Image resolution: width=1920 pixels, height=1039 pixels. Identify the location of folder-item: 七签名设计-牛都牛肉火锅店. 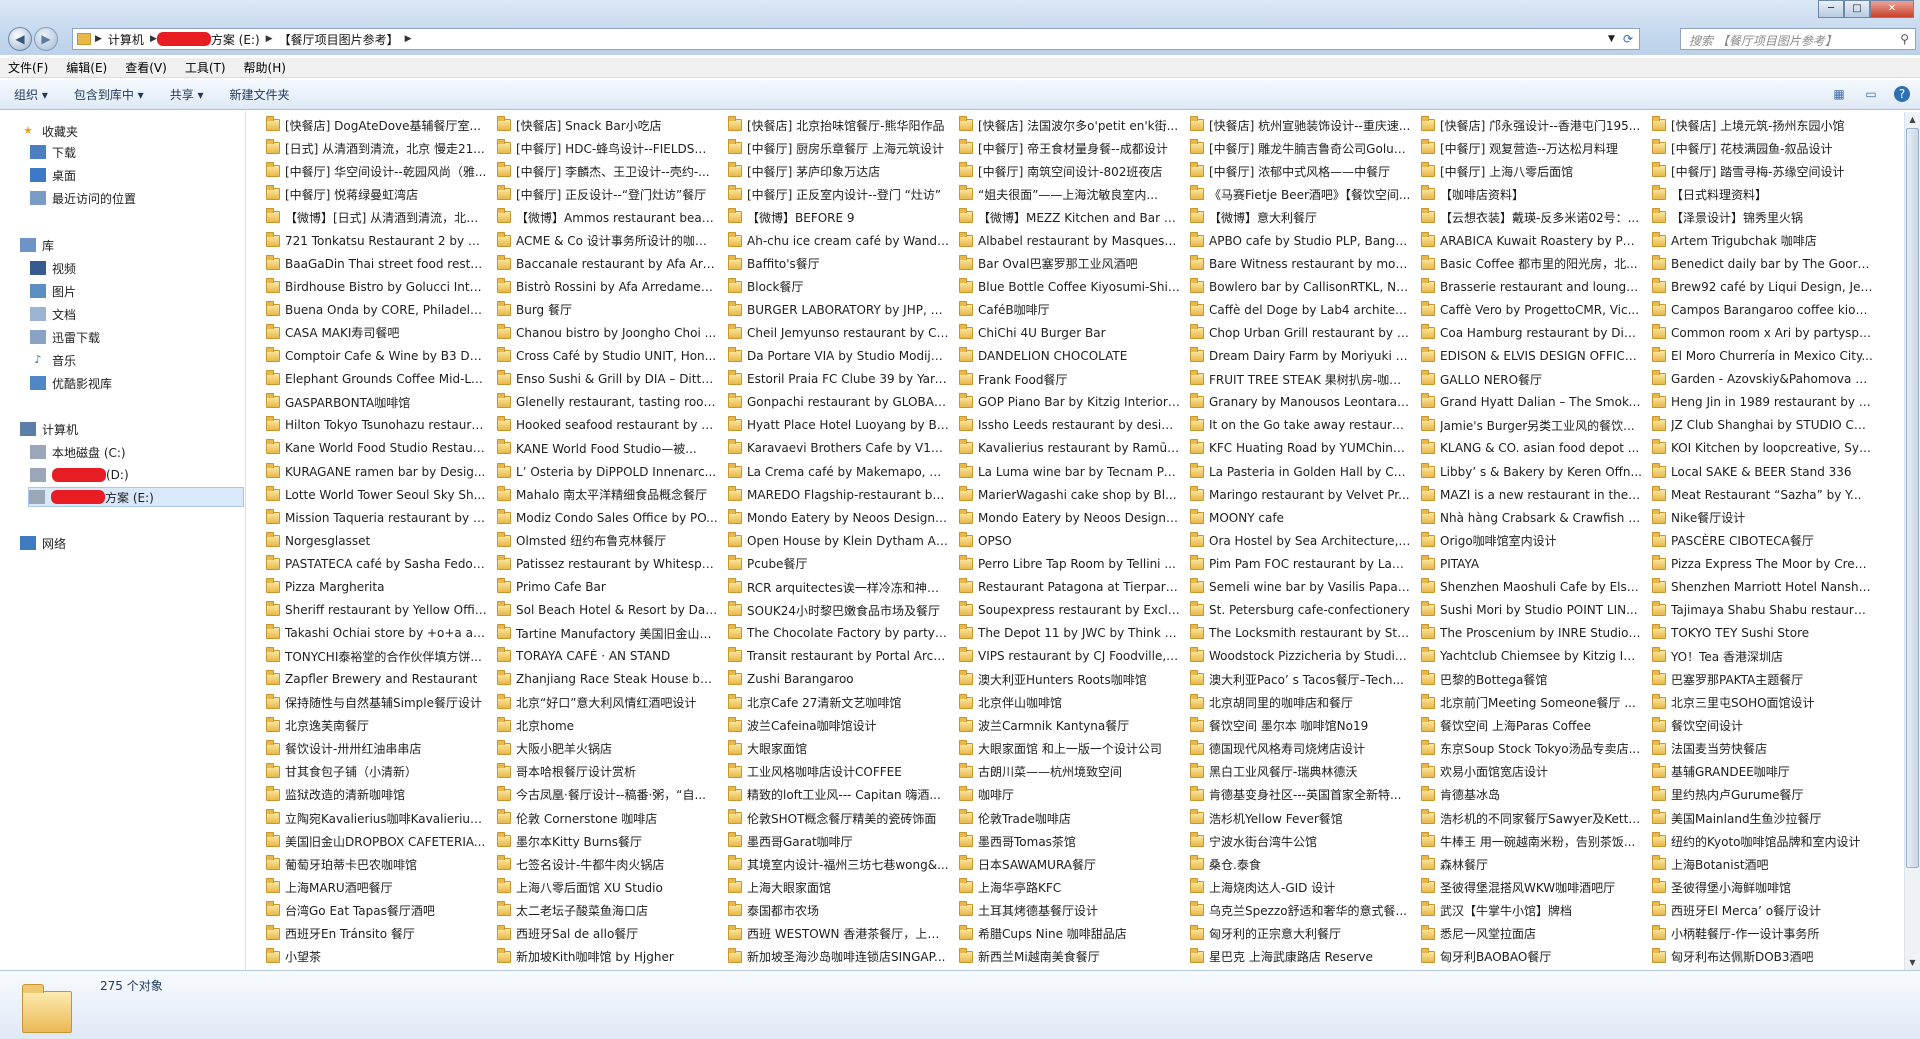
(607, 864).